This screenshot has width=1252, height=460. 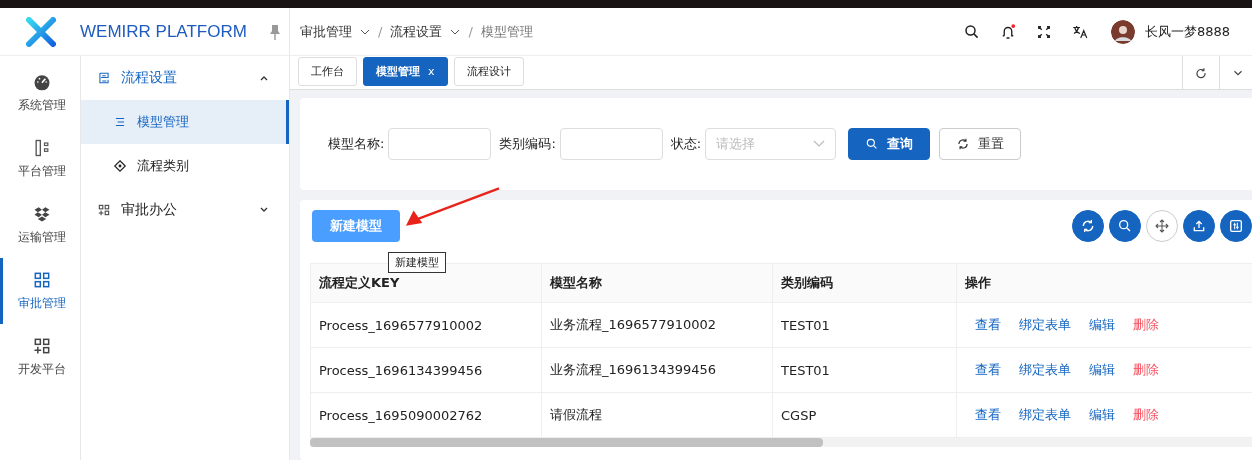 What do you see at coordinates (41, 369) in the screenshot?
I see `rail-label: 开发平台` at bounding box center [41, 369].